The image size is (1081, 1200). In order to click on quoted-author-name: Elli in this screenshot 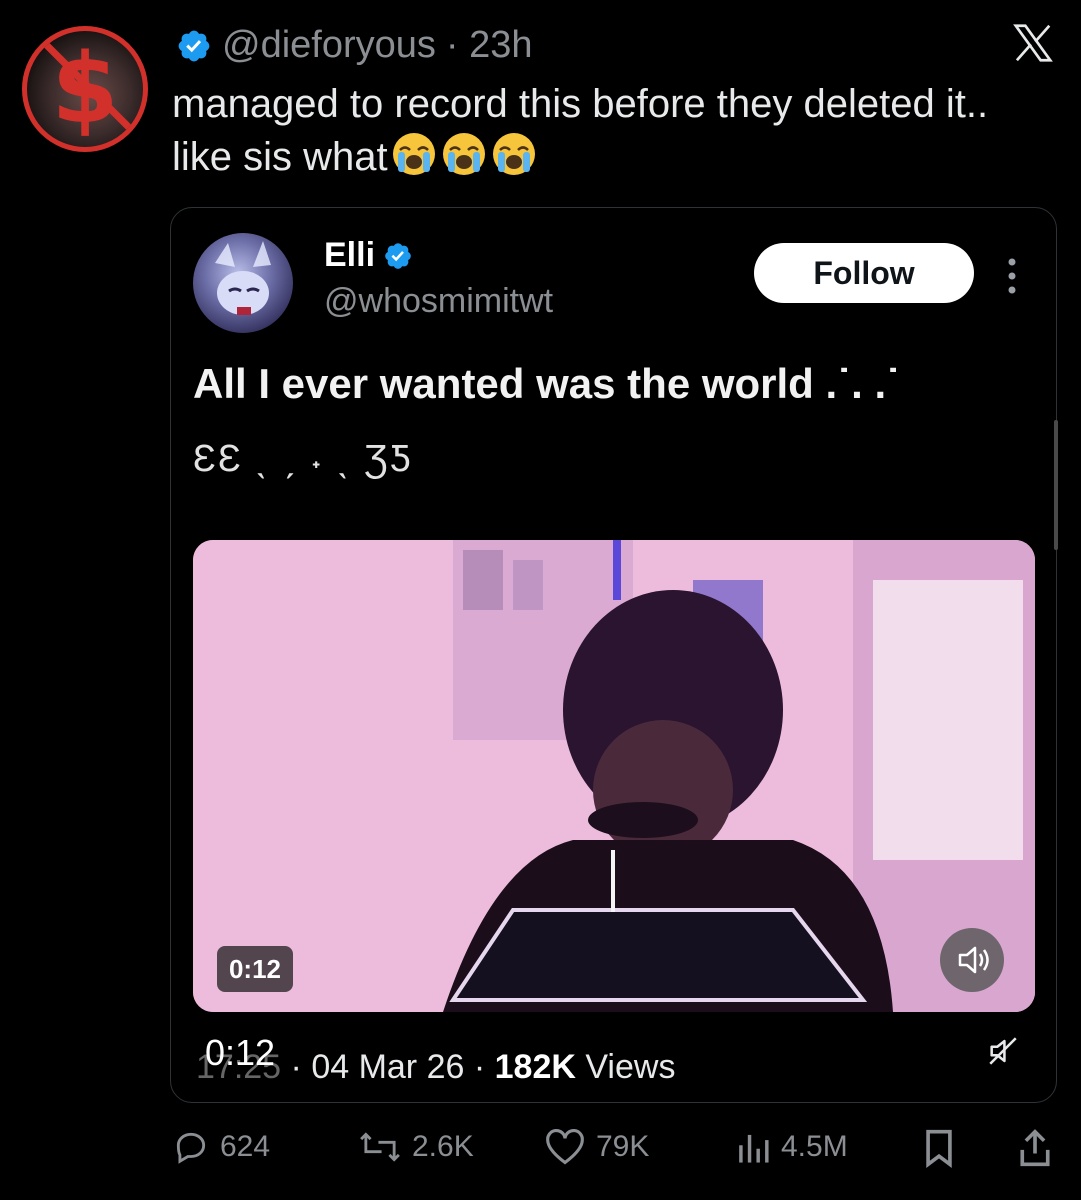, I will do `click(349, 255)`.